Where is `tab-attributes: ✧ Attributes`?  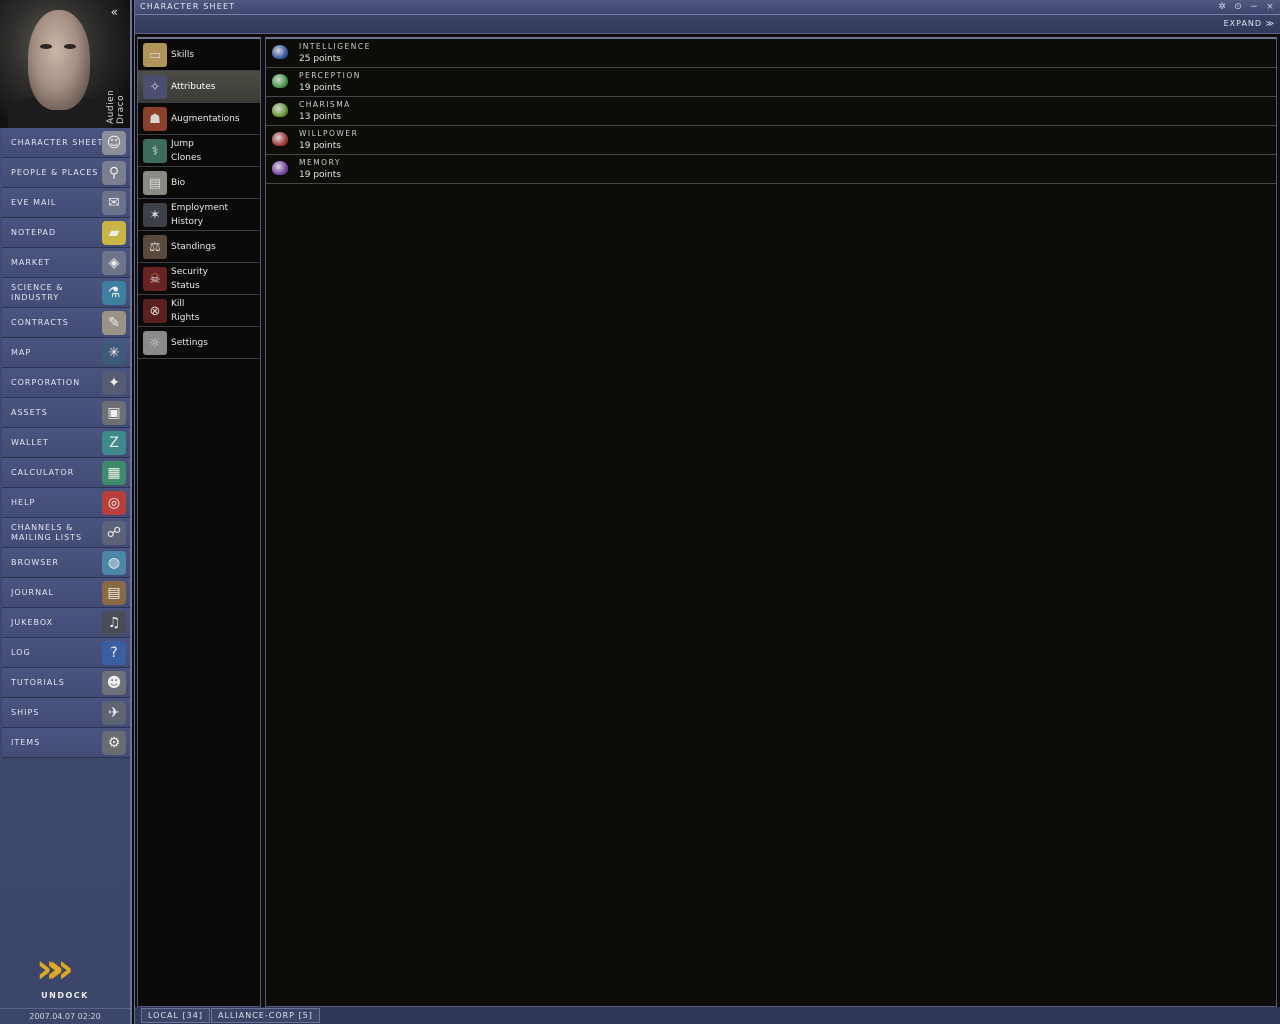 tab-attributes: ✧ Attributes is located at coordinates (199, 87).